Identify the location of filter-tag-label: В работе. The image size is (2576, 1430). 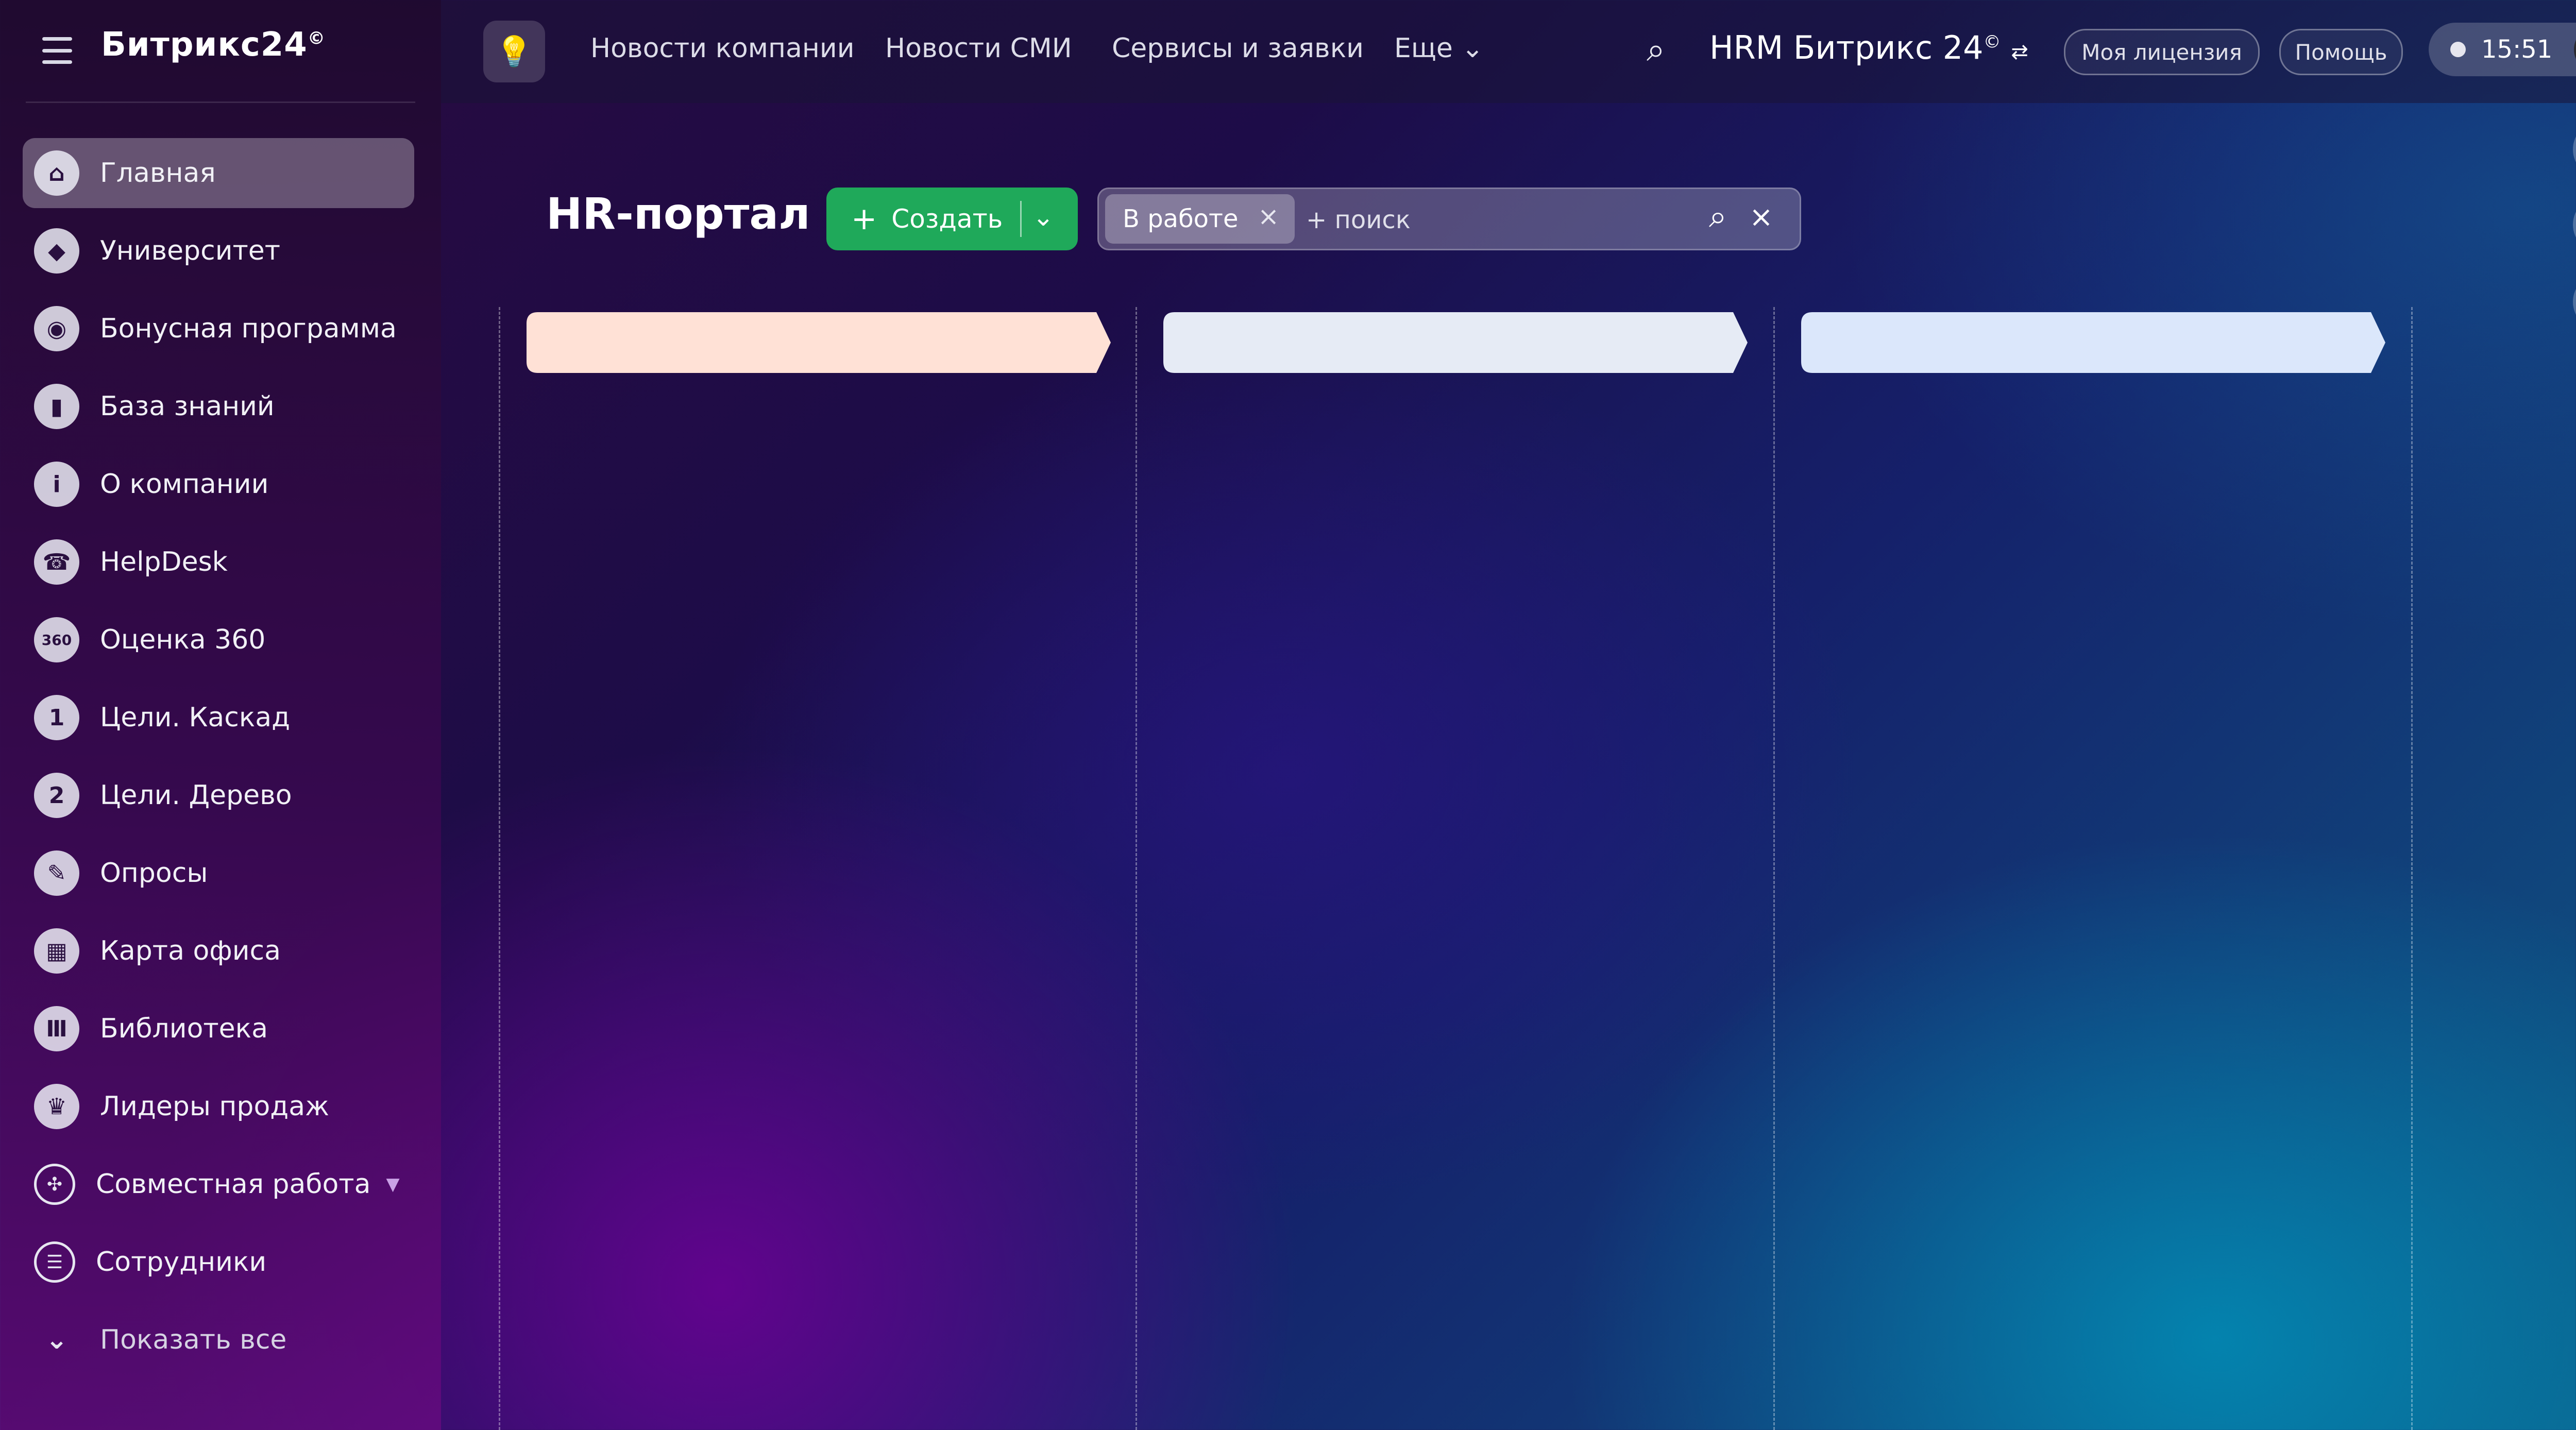
(1181, 219).